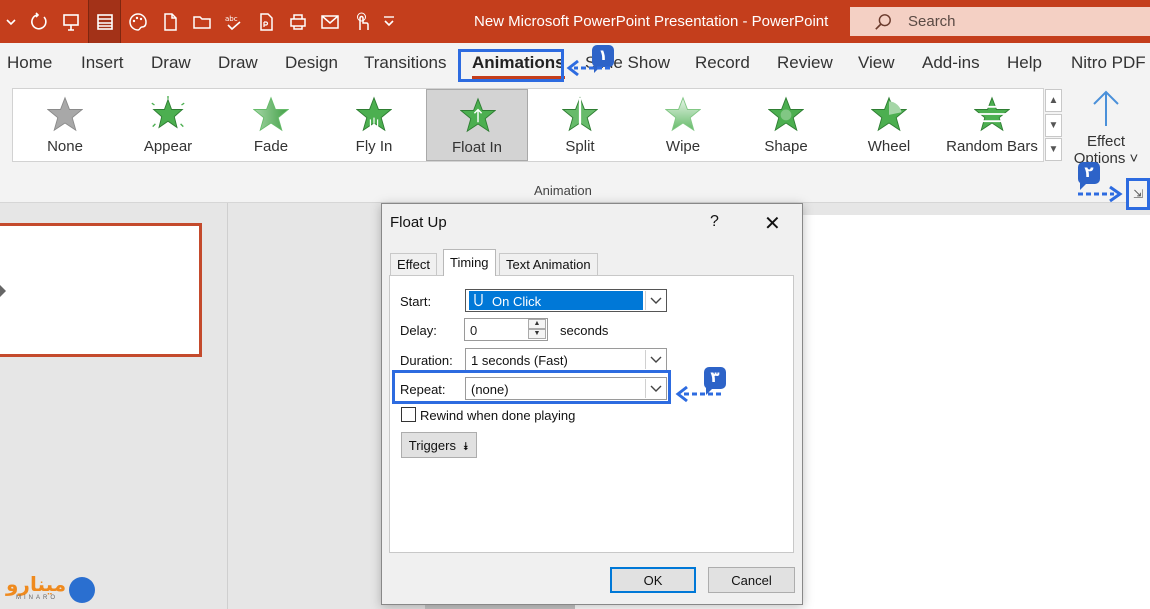 The width and height of the screenshot is (1150, 609). What do you see at coordinates (751, 580) in the screenshot?
I see `cancel-button: Cancel` at bounding box center [751, 580].